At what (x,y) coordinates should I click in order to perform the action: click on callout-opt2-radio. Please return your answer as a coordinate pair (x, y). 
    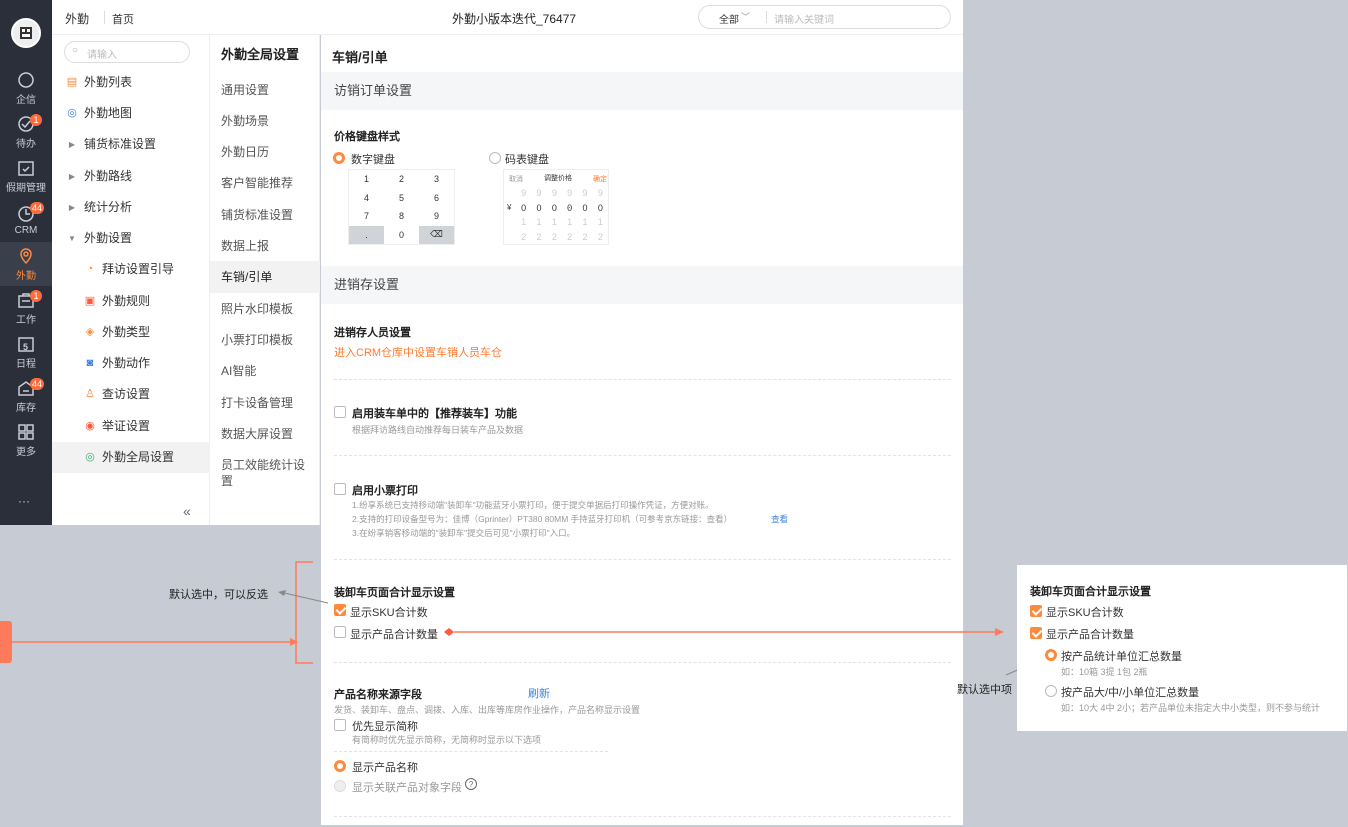
    Looking at the image, I should click on (1051, 691).